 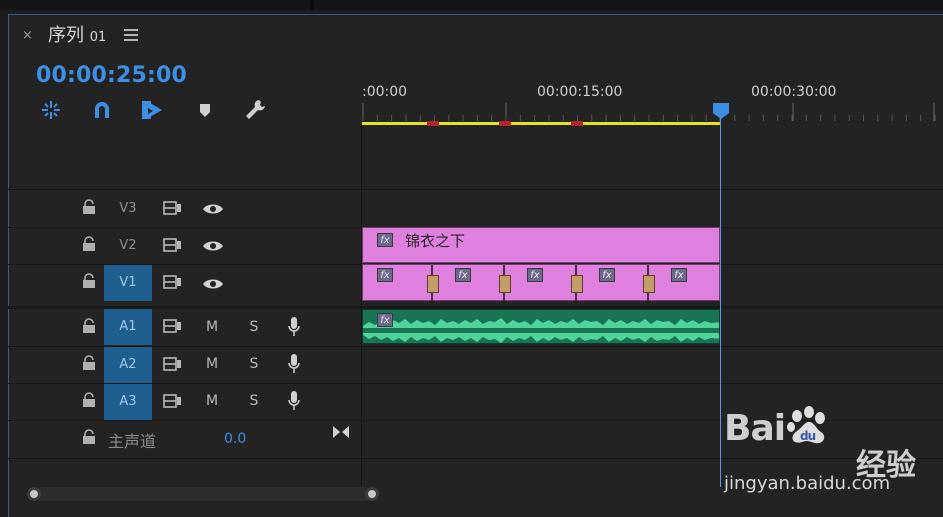 I want to click on title-clip: fx 锦衣之下, so click(x=541, y=245).